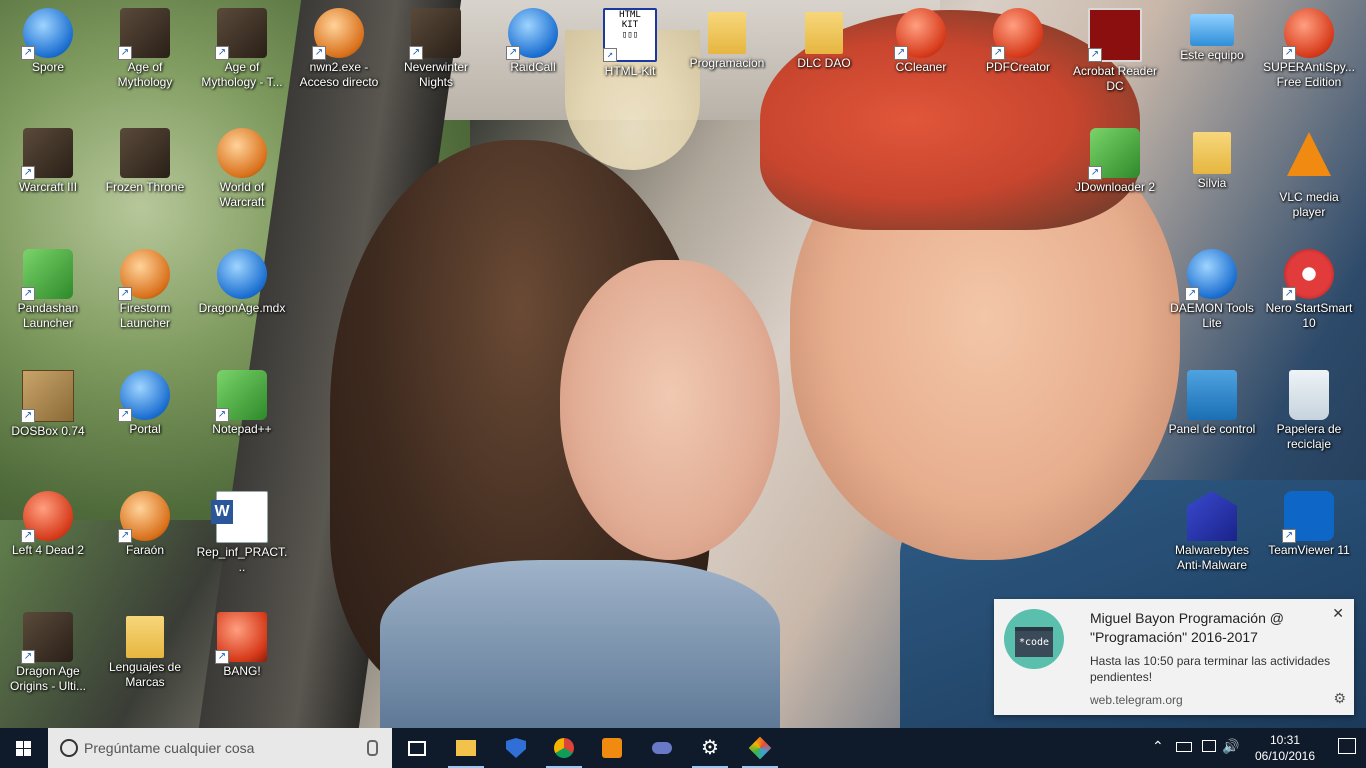 This screenshot has width=1366, height=768. What do you see at coordinates (241, 638) in the screenshot?
I see `bang-icon: ↗` at bounding box center [241, 638].